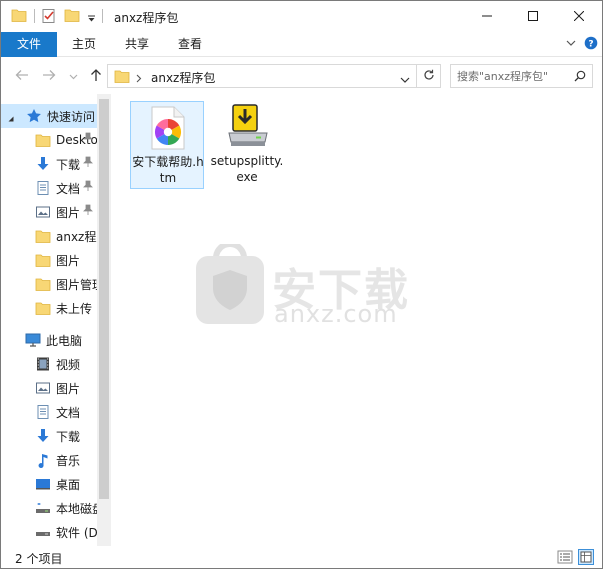  I want to click on maximize-button, so click(533, 16).